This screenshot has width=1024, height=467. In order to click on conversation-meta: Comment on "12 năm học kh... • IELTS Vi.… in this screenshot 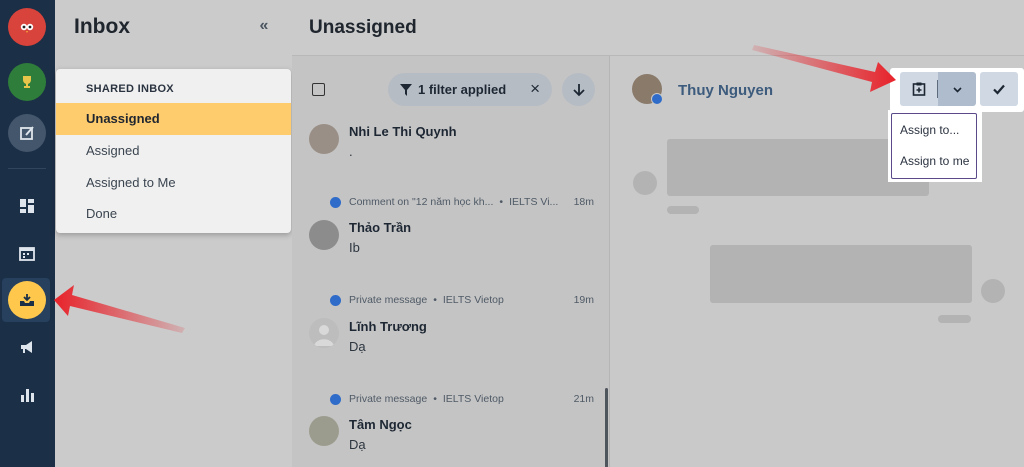, I will do `click(444, 202)`.